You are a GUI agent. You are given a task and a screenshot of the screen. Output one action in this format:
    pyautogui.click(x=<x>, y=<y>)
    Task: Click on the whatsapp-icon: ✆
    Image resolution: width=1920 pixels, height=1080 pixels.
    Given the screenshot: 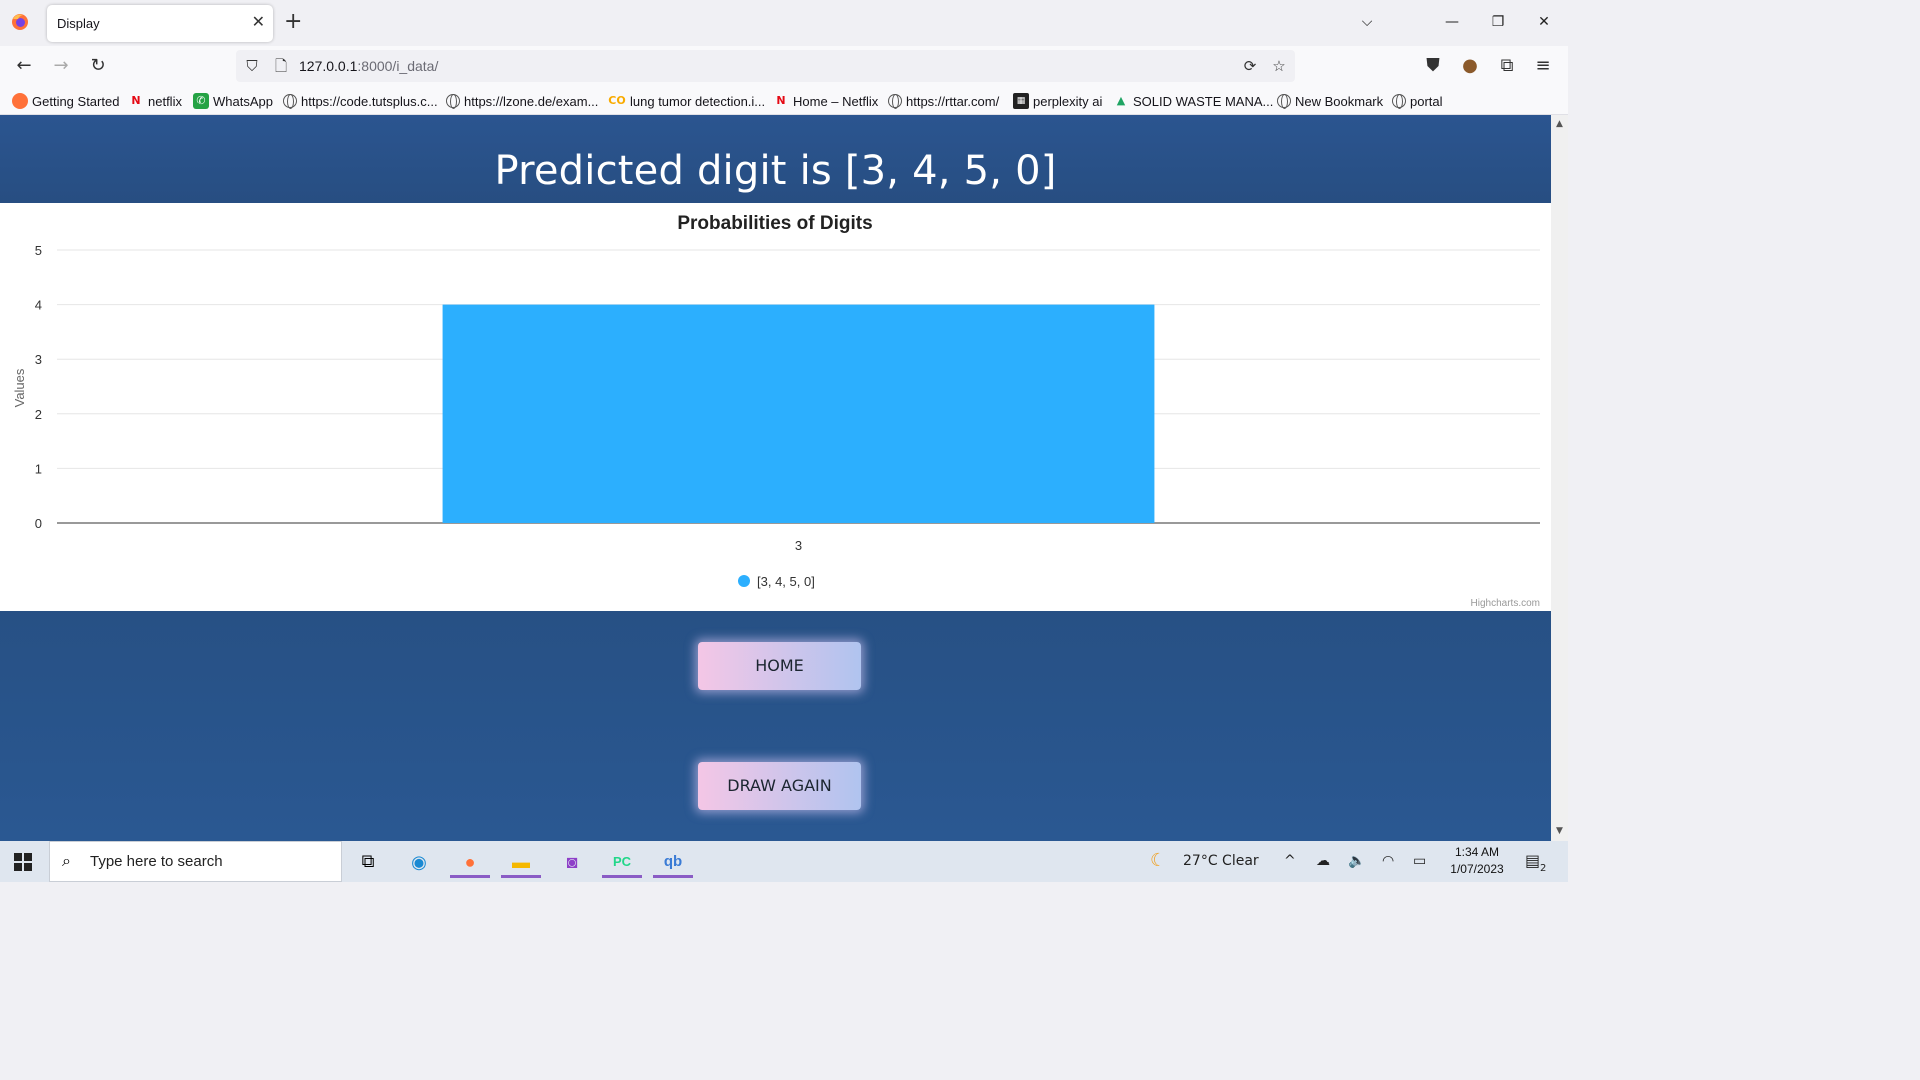 What is the action you would take?
    pyautogui.click(x=201, y=101)
    